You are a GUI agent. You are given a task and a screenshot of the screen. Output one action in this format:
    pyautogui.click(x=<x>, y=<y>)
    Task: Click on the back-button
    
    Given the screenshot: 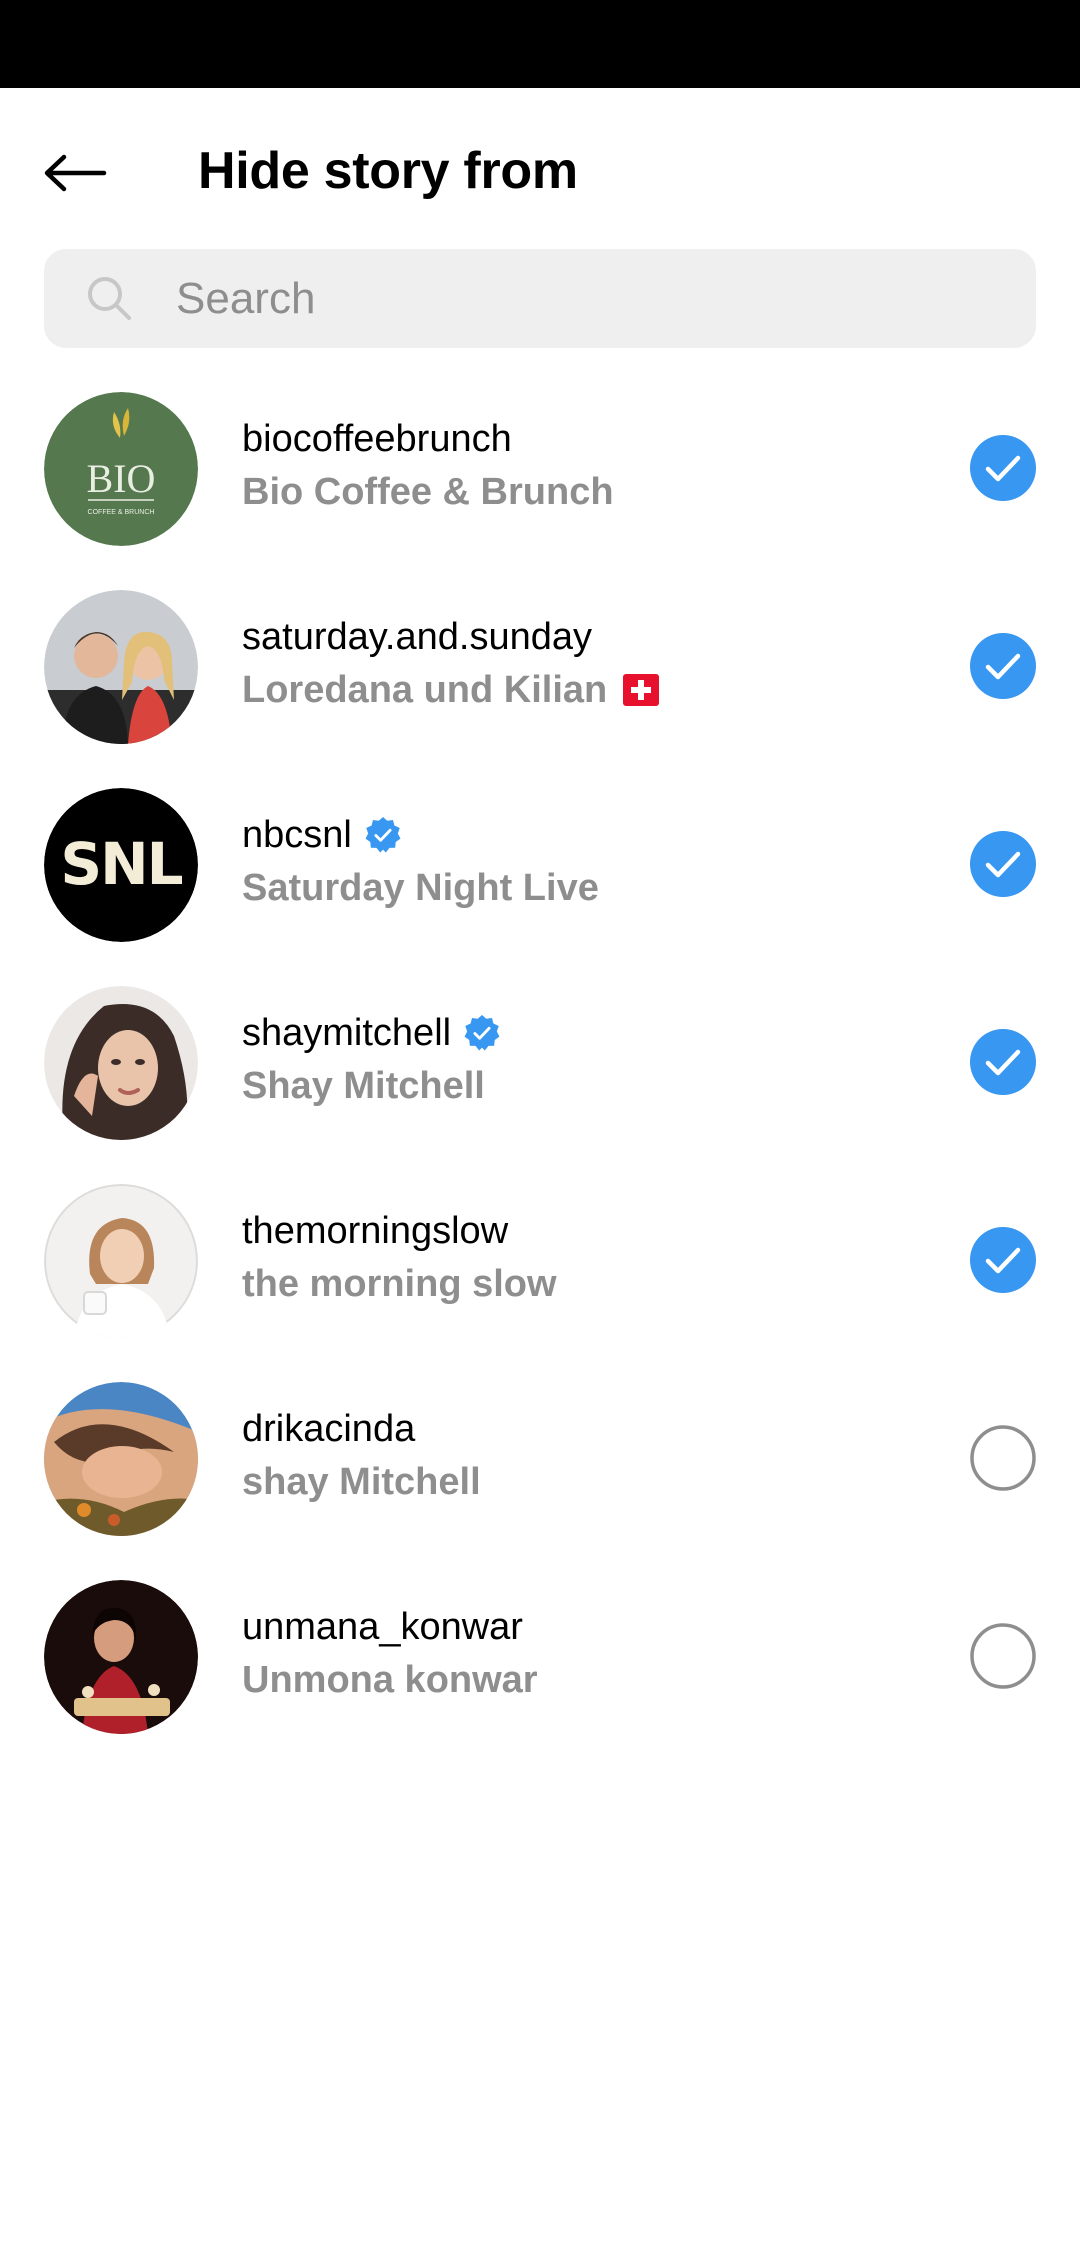 What is the action you would take?
    pyautogui.click(x=75, y=173)
    